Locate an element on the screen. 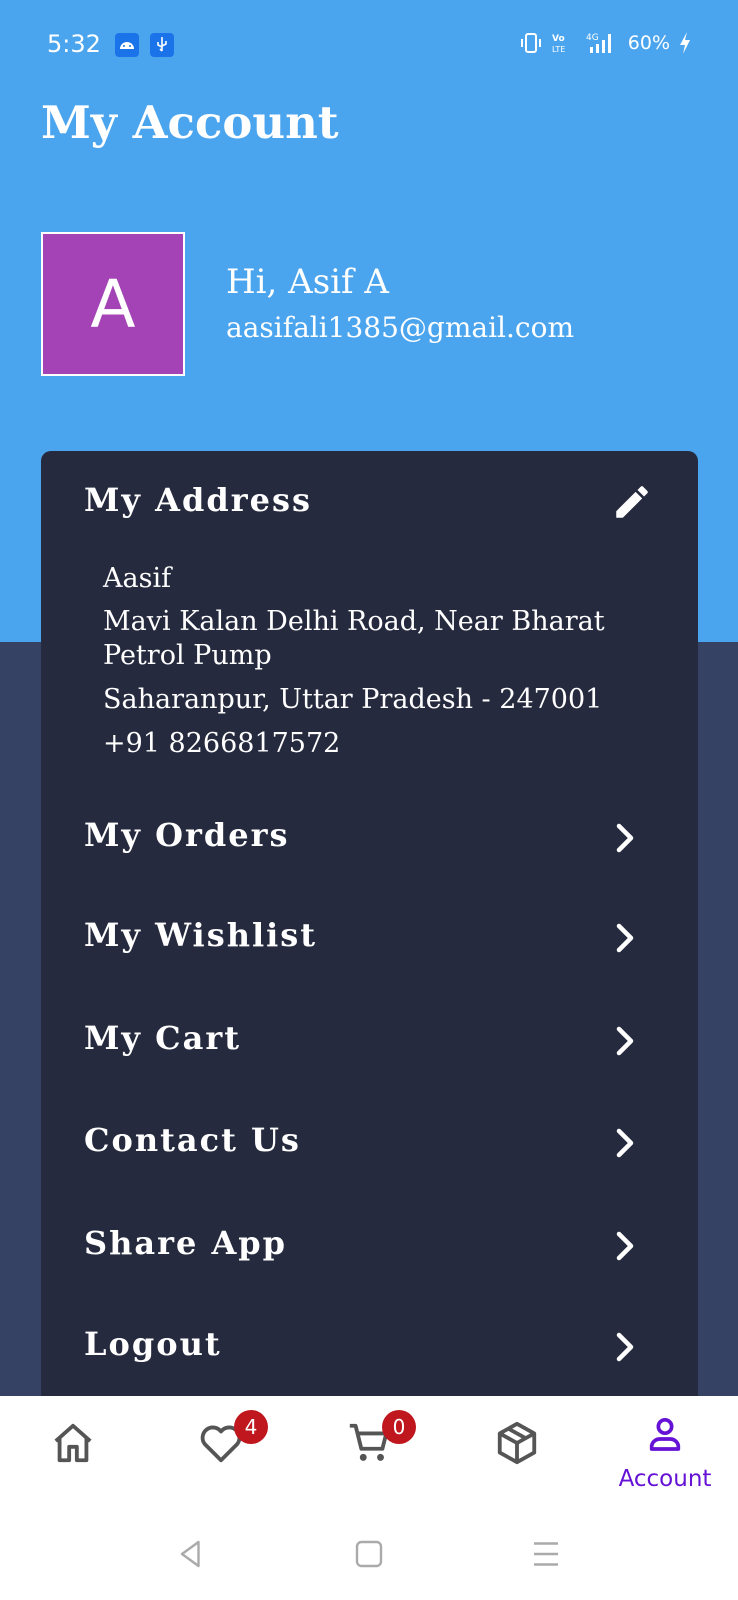 The width and height of the screenshot is (738, 1600). avatar: A is located at coordinates (113, 304).